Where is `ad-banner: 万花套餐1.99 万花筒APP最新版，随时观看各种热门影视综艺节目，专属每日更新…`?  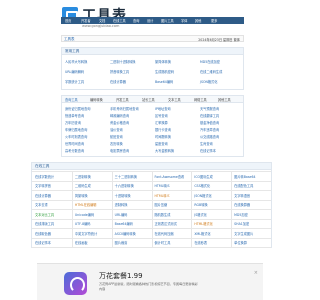
ad-banner: 万花套餐1.99 万花筒APP最新版，随时观看各种热门影视综艺节目，专属每日更新… is located at coordinates (150, 281).